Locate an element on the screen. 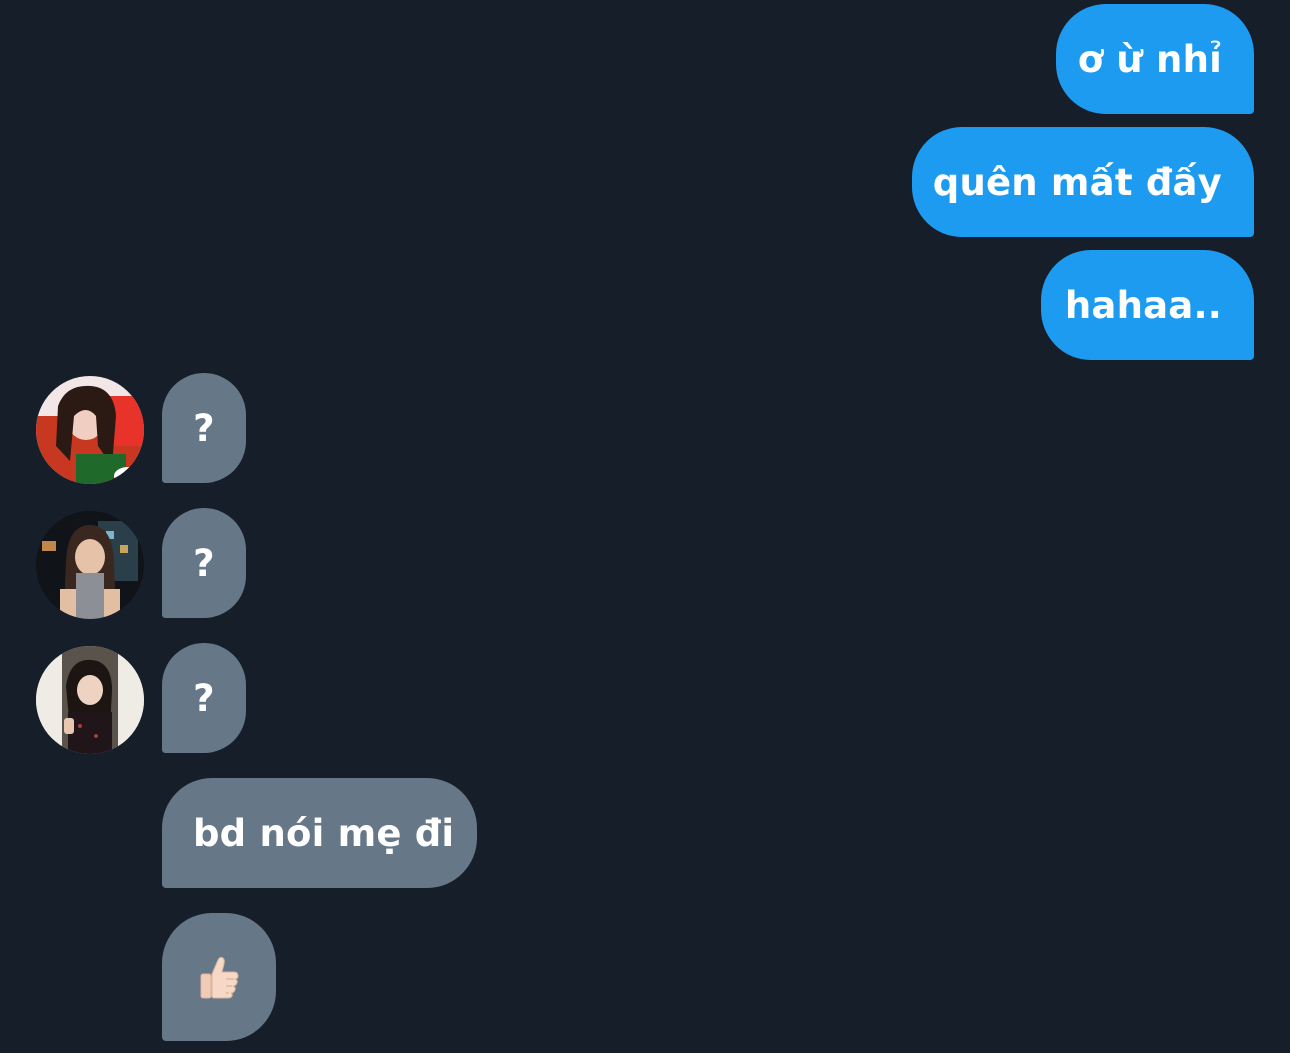 This screenshot has width=1290, height=1053. message-bubble-outgoing: hahaa.. is located at coordinates (1147, 305).